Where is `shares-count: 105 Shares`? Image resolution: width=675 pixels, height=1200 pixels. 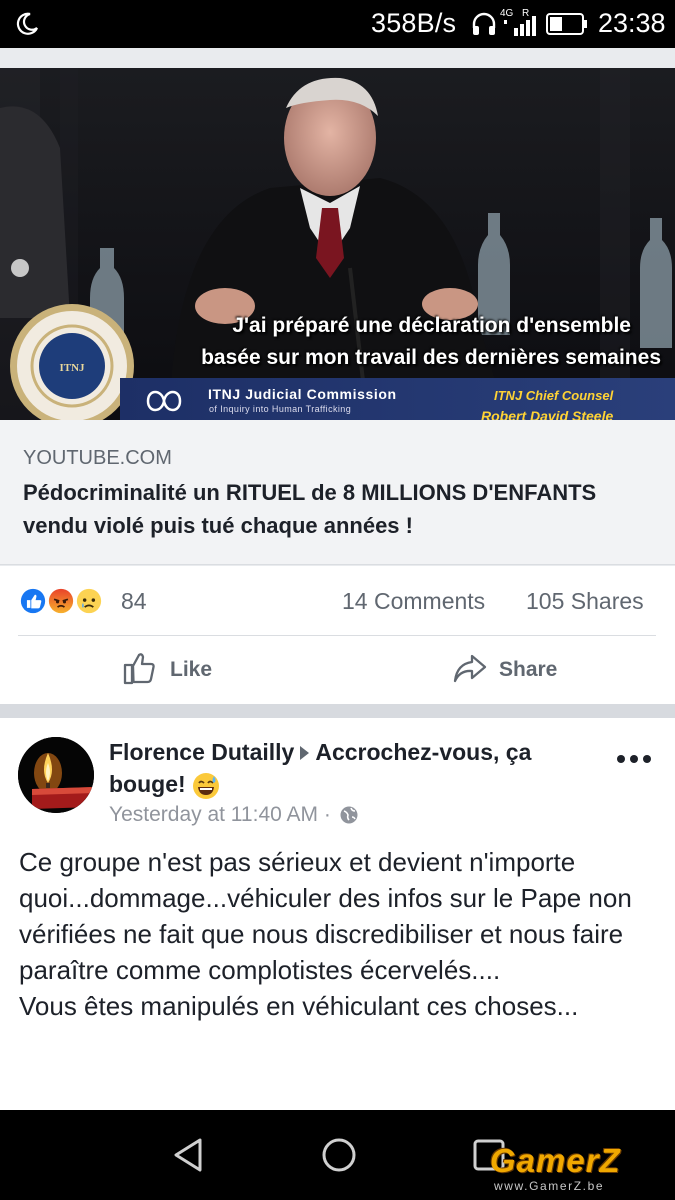
shares-count: 105 Shares is located at coordinates (585, 601).